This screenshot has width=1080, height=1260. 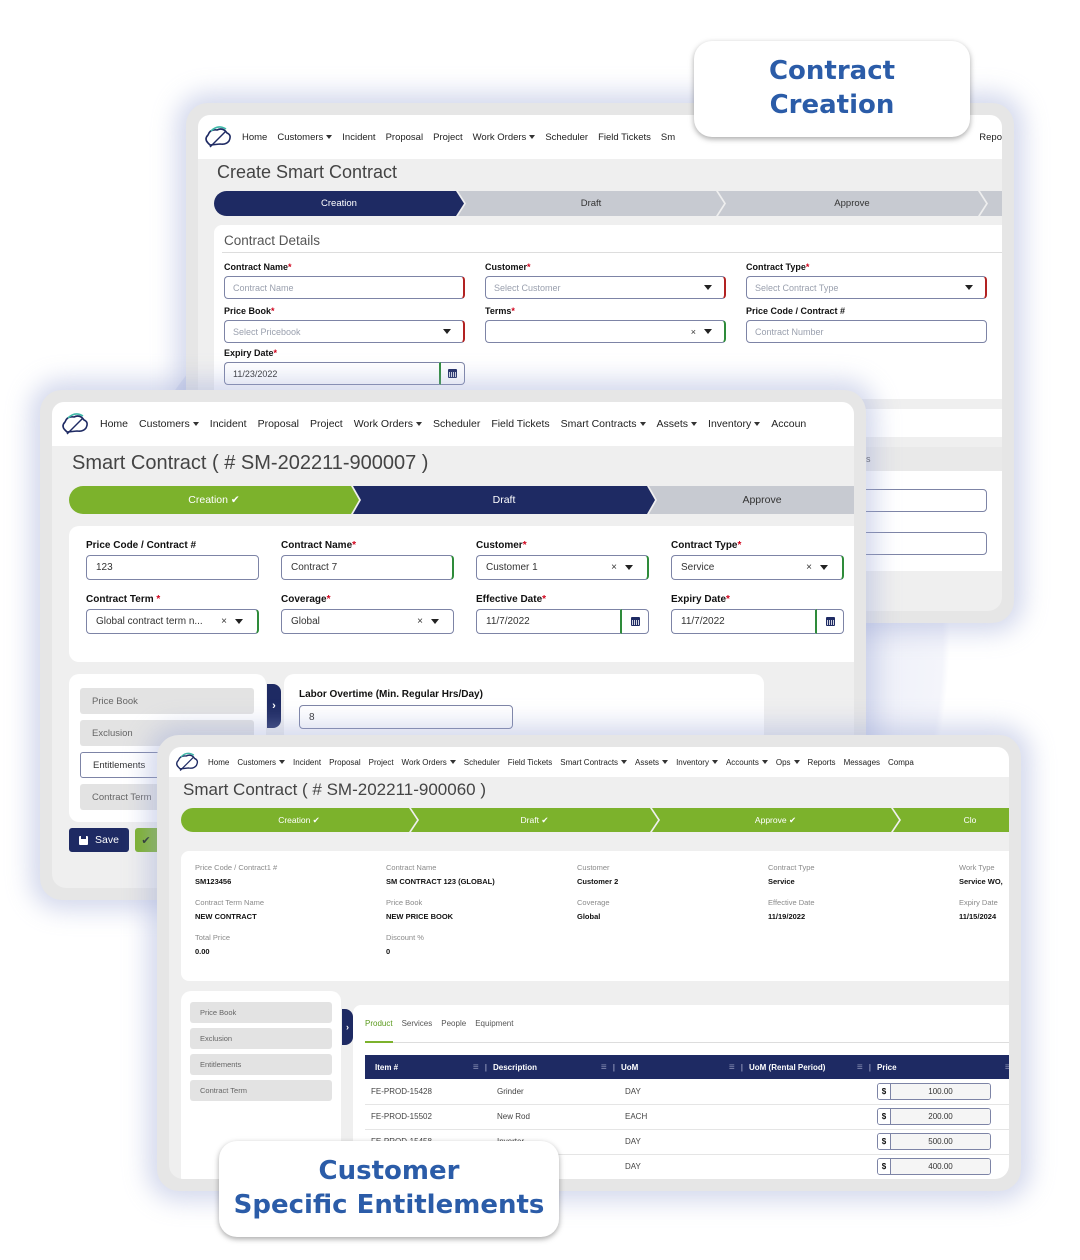 I want to click on nav-accounts: Accounts, so click(x=747, y=762).